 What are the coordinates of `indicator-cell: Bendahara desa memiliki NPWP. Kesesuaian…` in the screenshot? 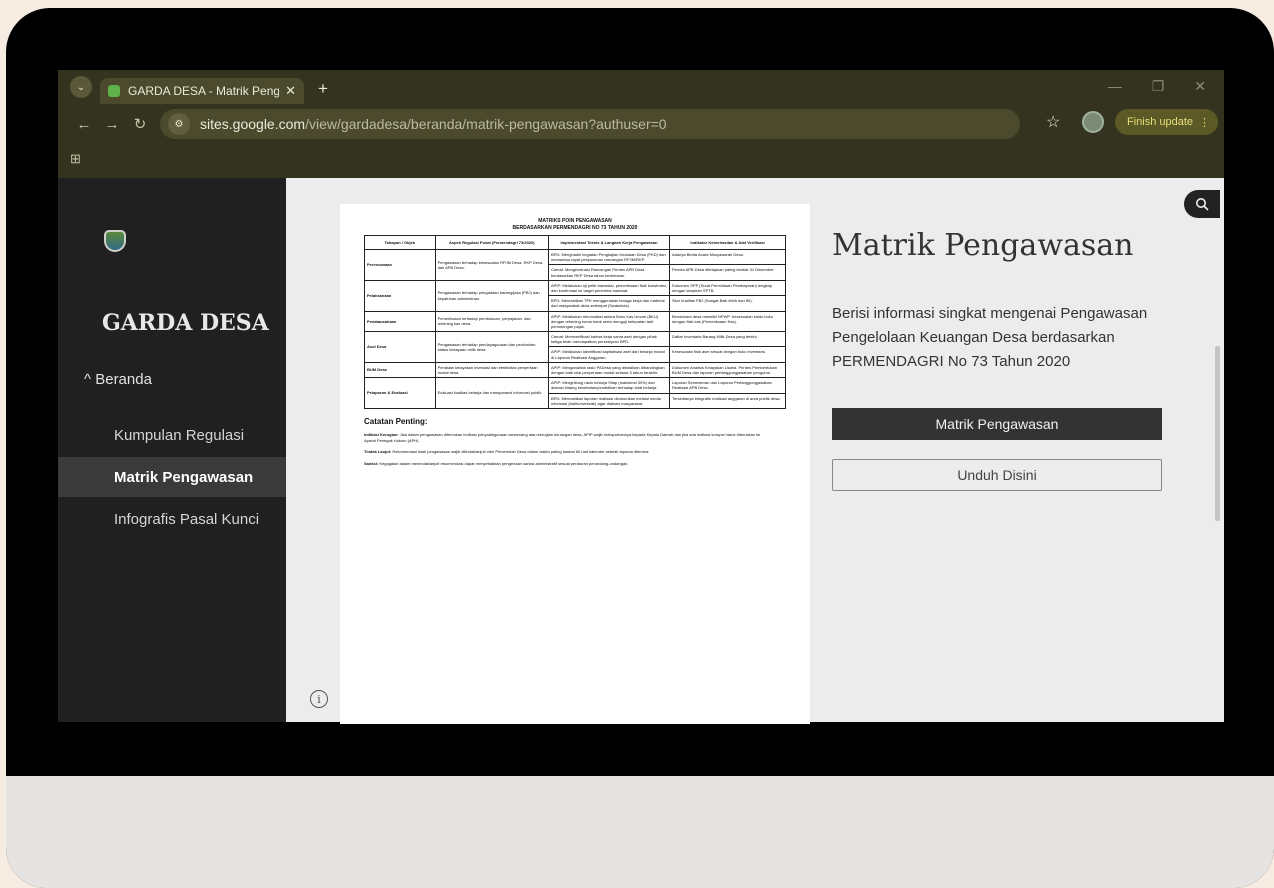 It's located at (727, 321).